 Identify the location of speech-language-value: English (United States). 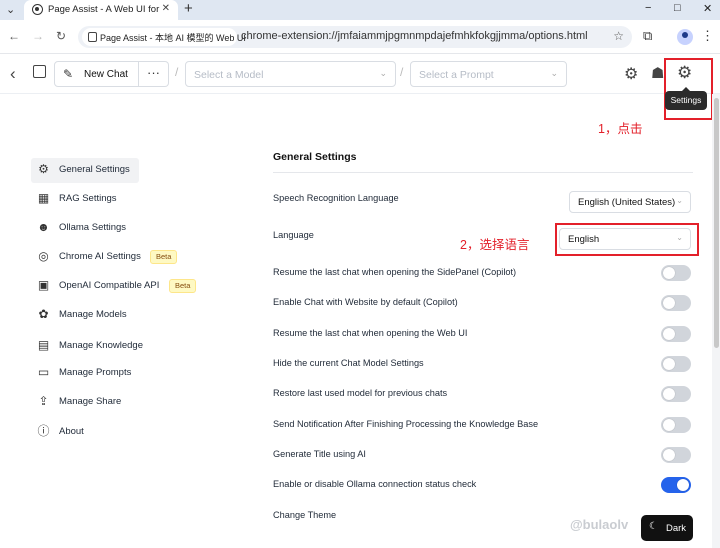
(627, 202).